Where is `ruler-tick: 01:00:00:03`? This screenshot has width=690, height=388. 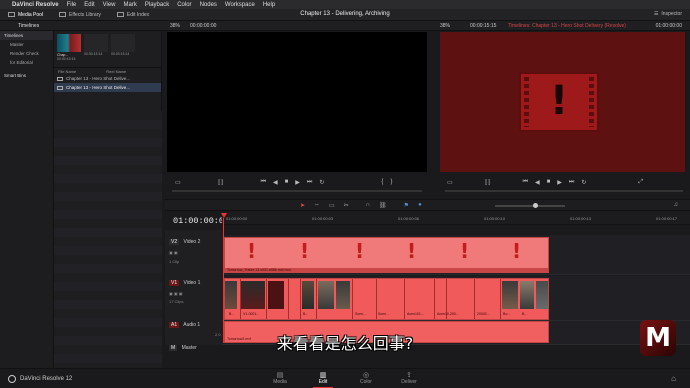
ruler-tick: 01:00:00:03 is located at coordinates (323, 218).